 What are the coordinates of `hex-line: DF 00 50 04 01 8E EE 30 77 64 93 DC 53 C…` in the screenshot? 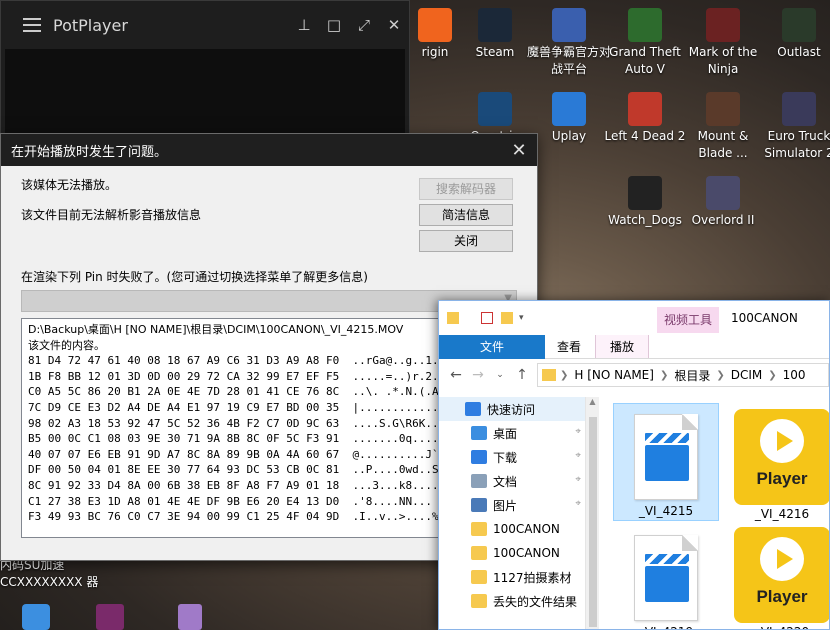 It's located at (234, 470).